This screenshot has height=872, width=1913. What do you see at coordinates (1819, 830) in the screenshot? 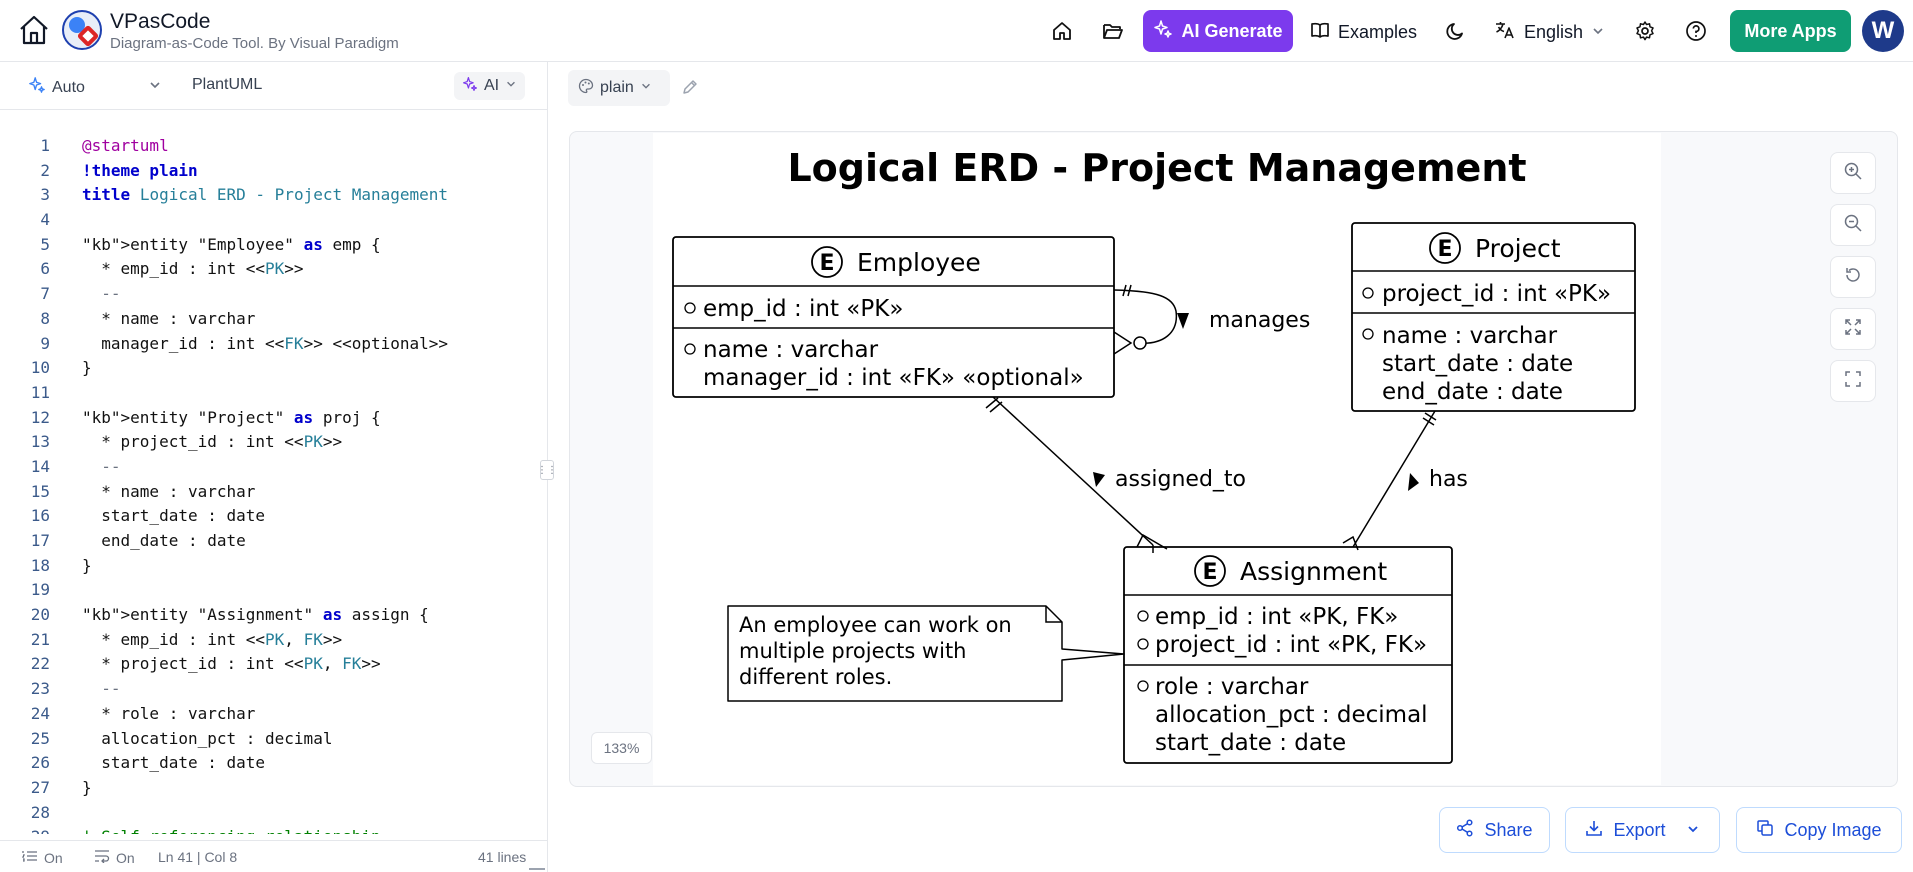
I see `copy-image-button: Copy Image` at bounding box center [1819, 830].